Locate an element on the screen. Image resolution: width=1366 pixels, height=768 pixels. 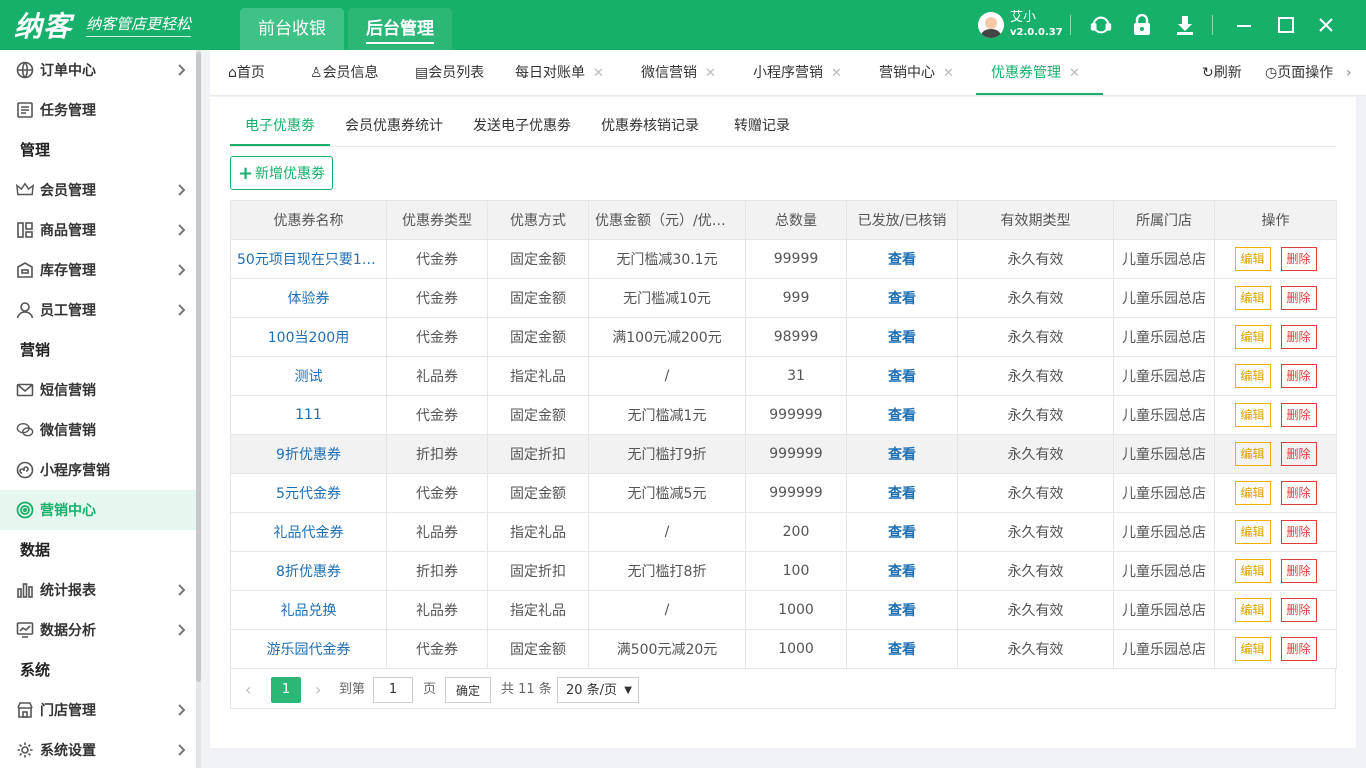
coupon-name-link: 8折优惠券 is located at coordinates (308, 571).